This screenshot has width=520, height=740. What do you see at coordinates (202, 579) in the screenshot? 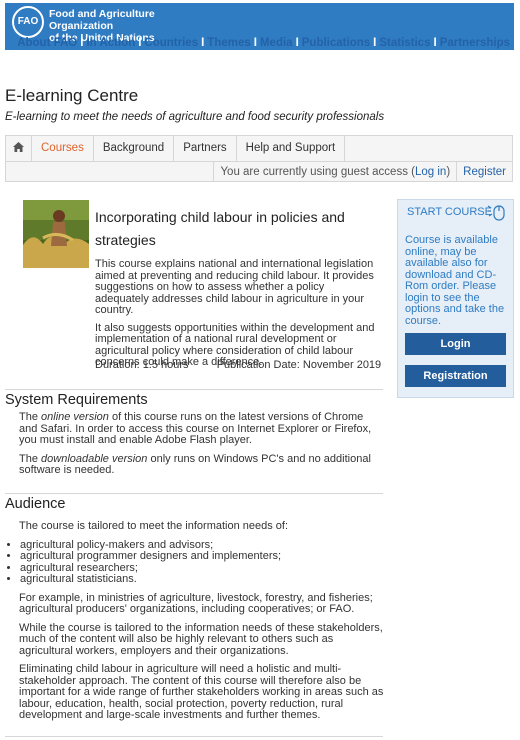
I see `list-item: agricultural statisticians.` at bounding box center [202, 579].